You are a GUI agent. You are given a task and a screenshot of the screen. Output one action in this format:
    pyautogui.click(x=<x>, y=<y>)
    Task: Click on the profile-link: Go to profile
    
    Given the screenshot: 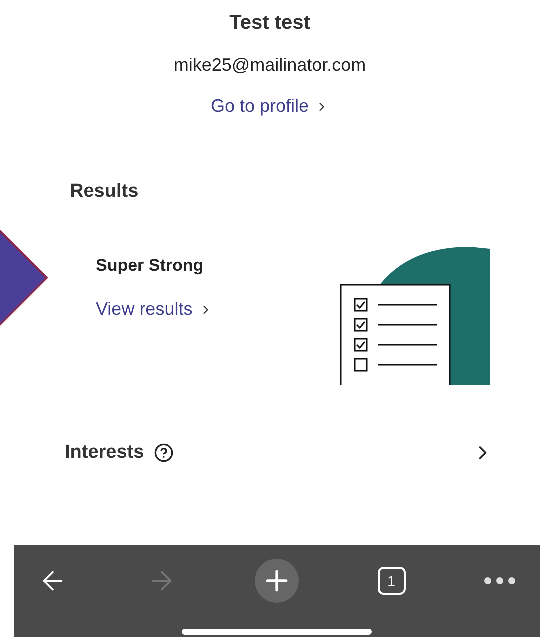 What is the action you would take?
    pyautogui.click(x=270, y=106)
    